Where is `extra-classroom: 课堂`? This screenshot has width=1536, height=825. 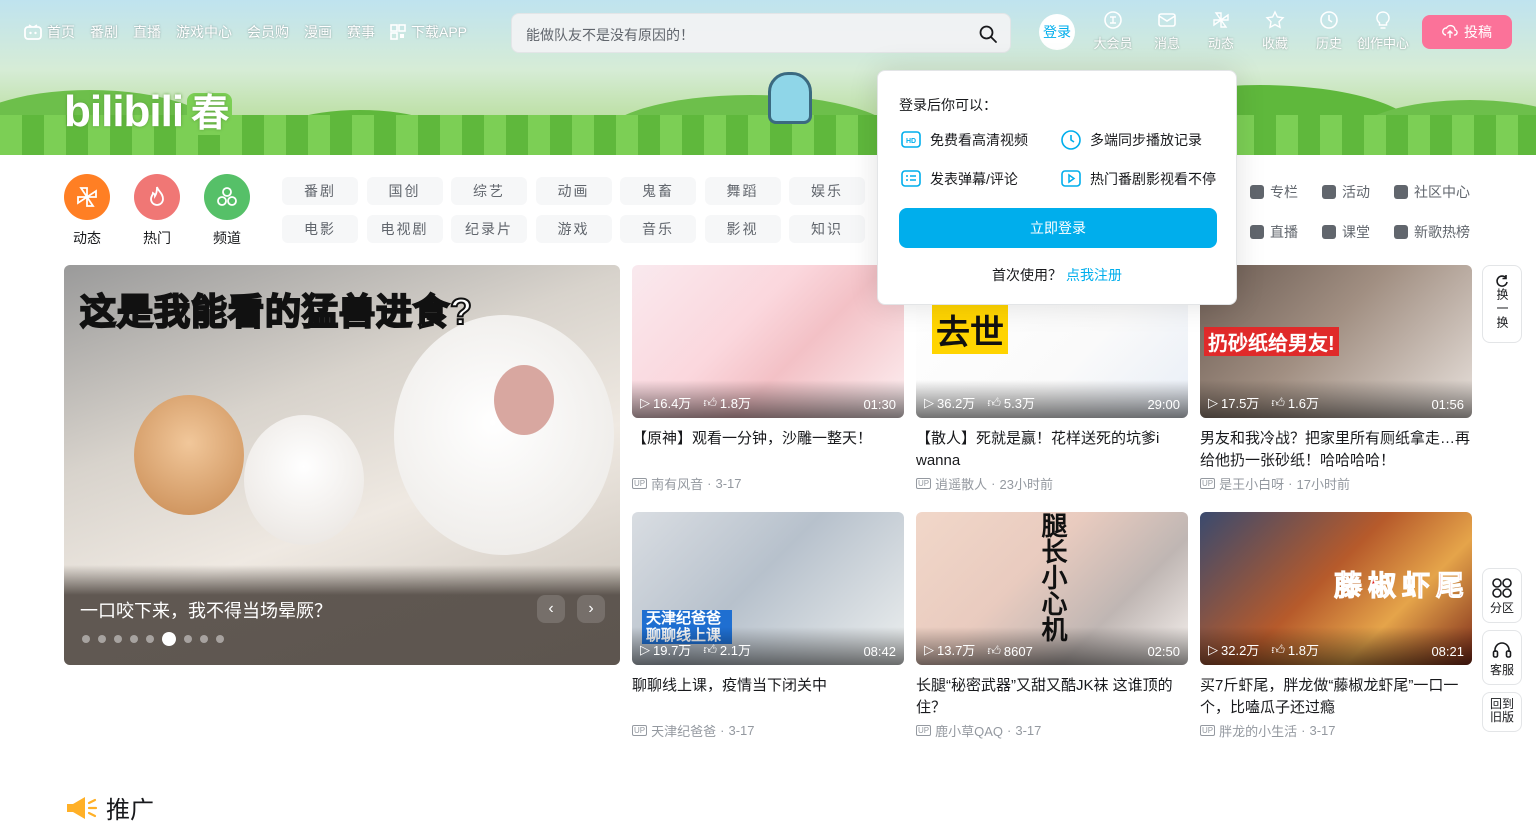 extra-classroom: 课堂 is located at coordinates (1358, 232).